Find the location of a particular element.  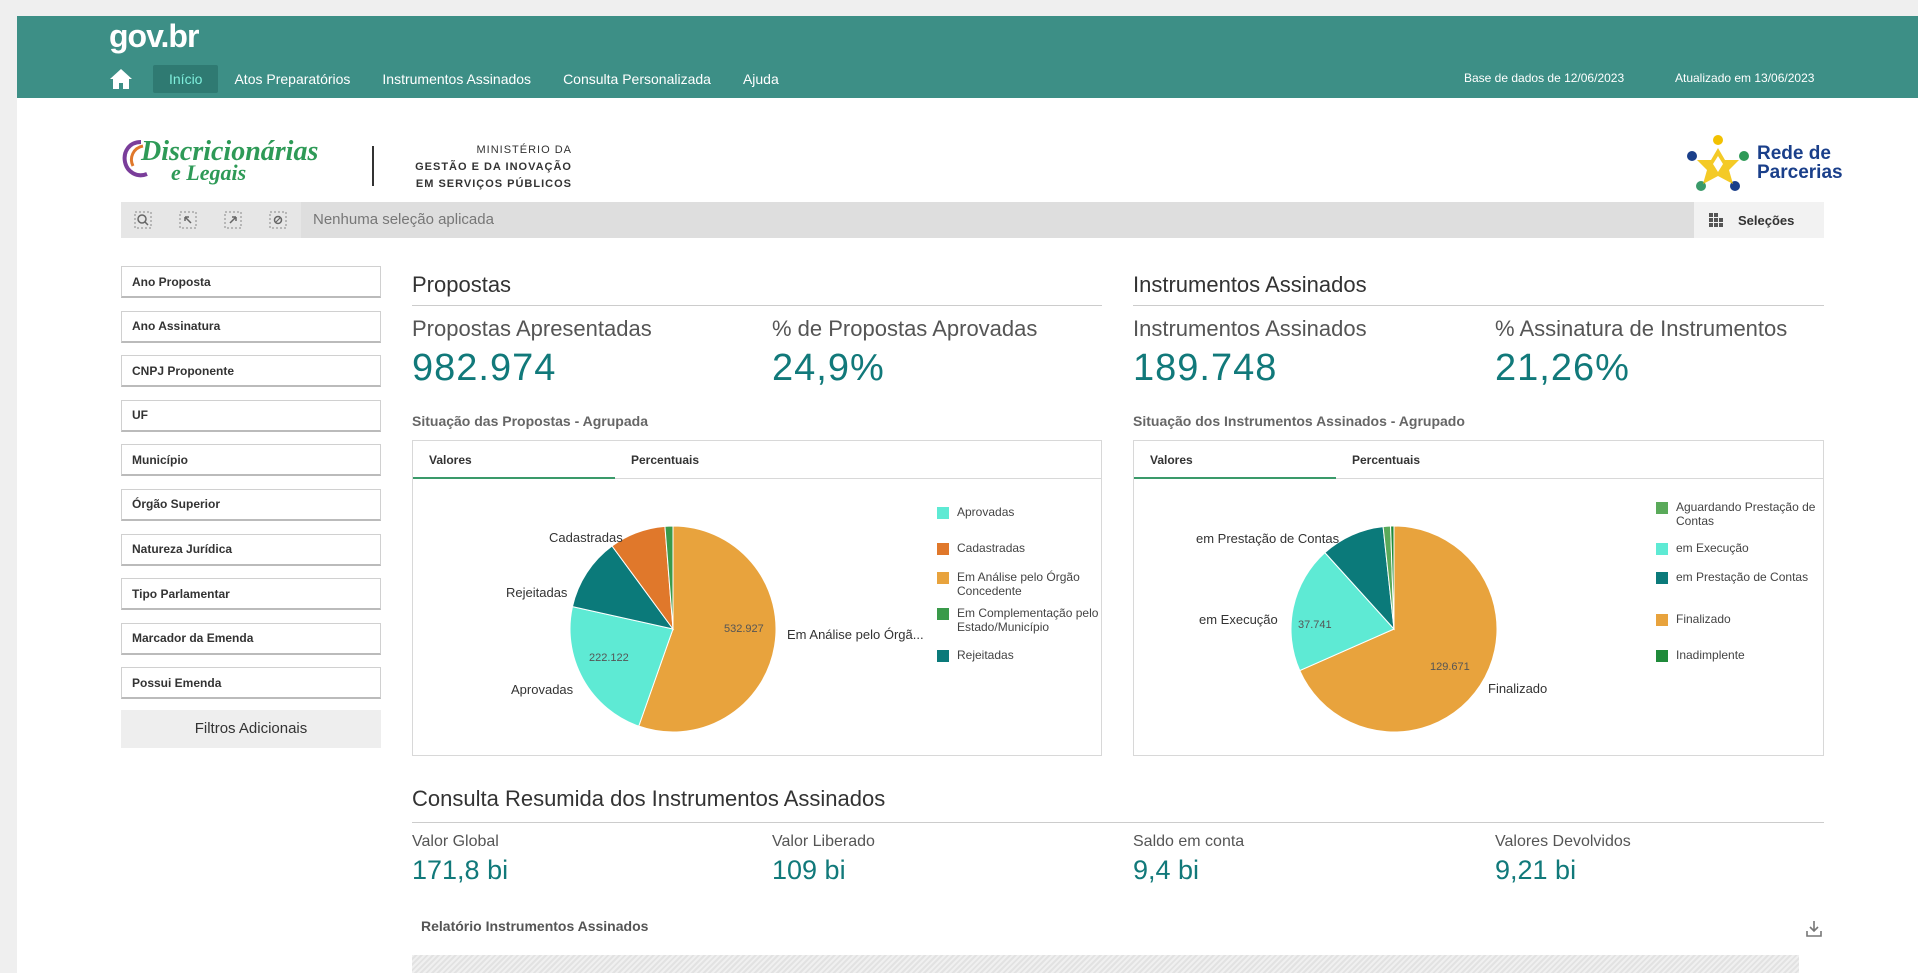

propostas-apresentadas-value: 982.974 is located at coordinates (484, 368).